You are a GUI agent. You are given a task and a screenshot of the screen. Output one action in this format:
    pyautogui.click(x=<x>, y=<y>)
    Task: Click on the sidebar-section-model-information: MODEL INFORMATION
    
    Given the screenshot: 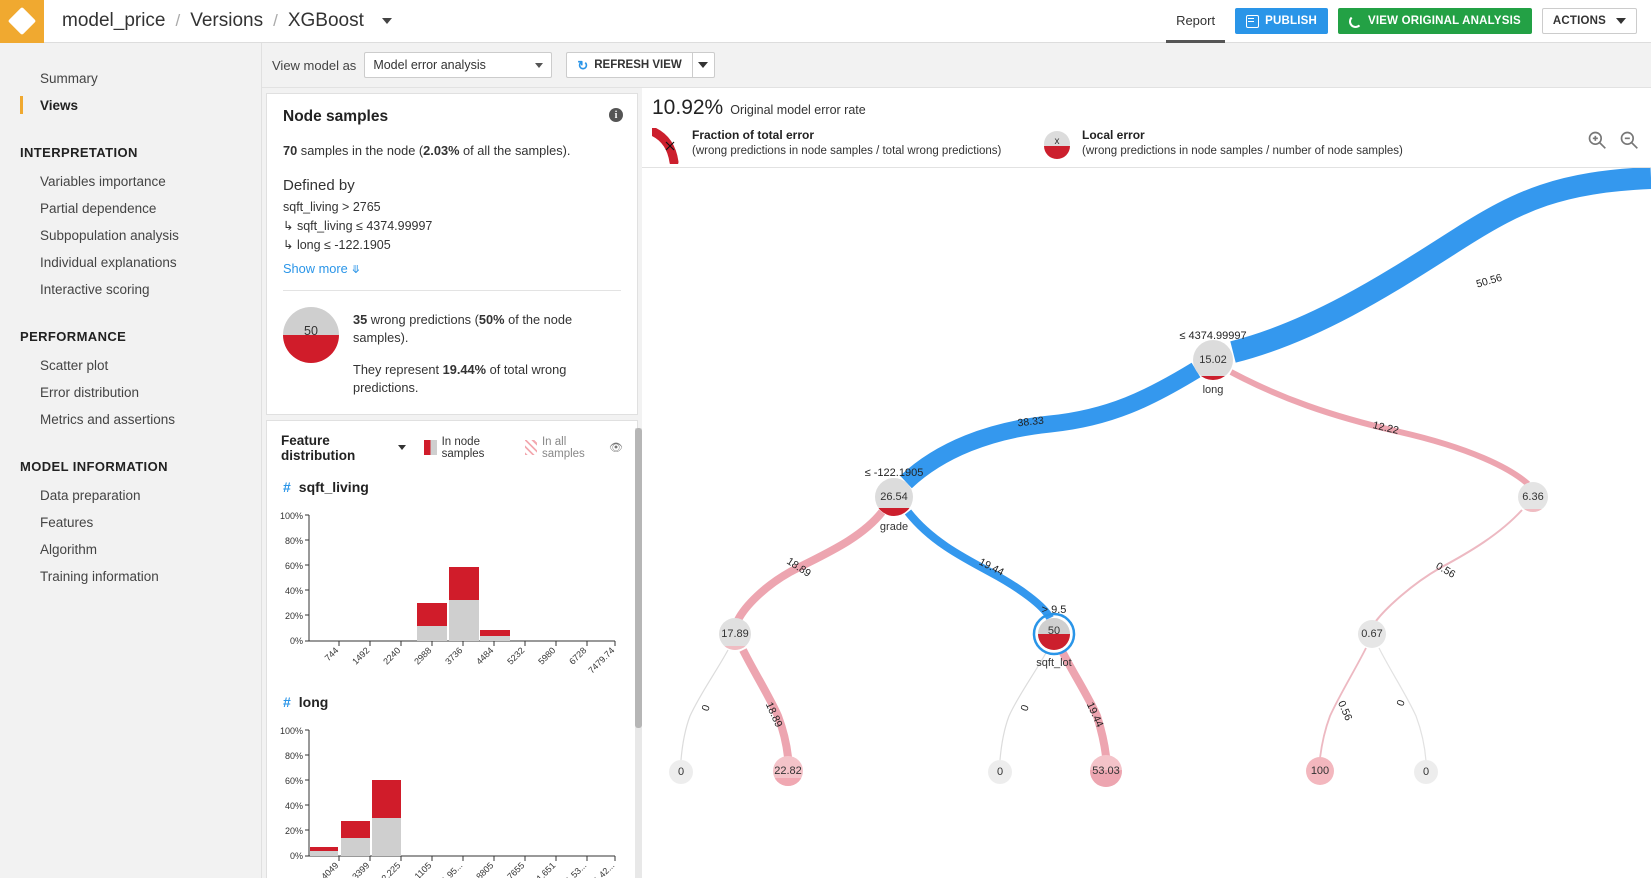 What is the action you would take?
    pyautogui.click(x=94, y=466)
    